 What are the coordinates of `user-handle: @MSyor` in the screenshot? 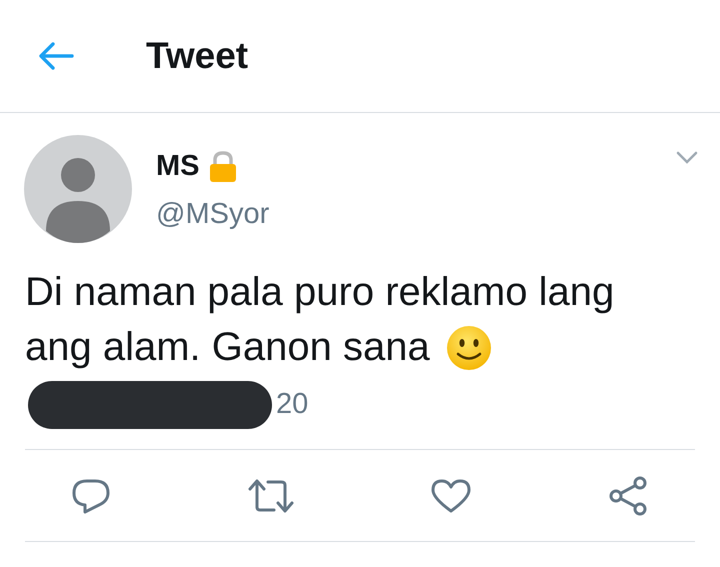 It's located at (416, 215).